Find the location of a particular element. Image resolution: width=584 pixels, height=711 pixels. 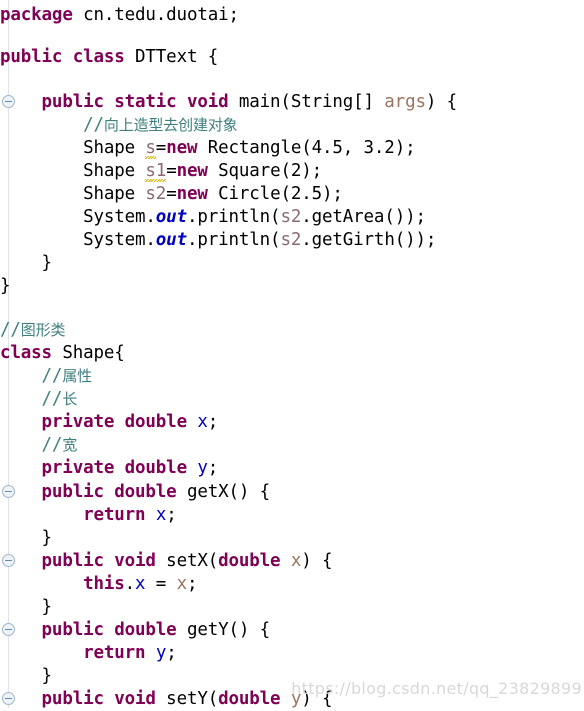

code-token-warn: s is located at coordinates (150, 148).